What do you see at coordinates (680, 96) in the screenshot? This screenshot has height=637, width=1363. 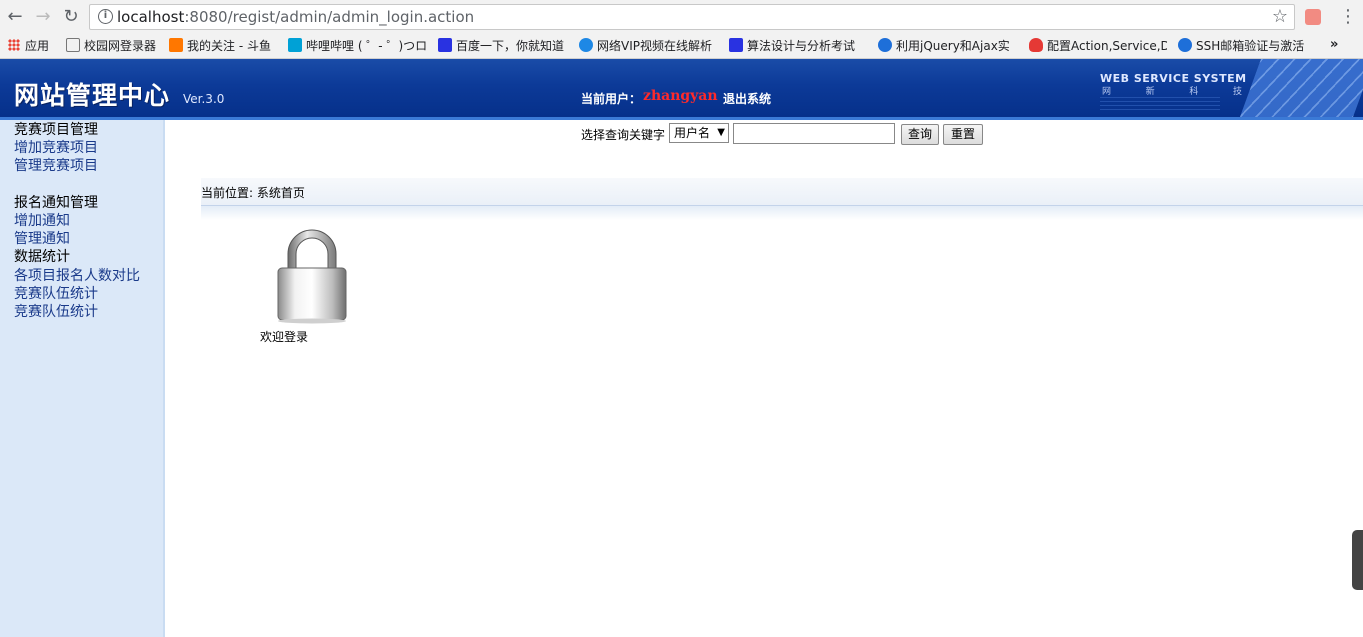 I see `current-user-name: zhangyan` at bounding box center [680, 96].